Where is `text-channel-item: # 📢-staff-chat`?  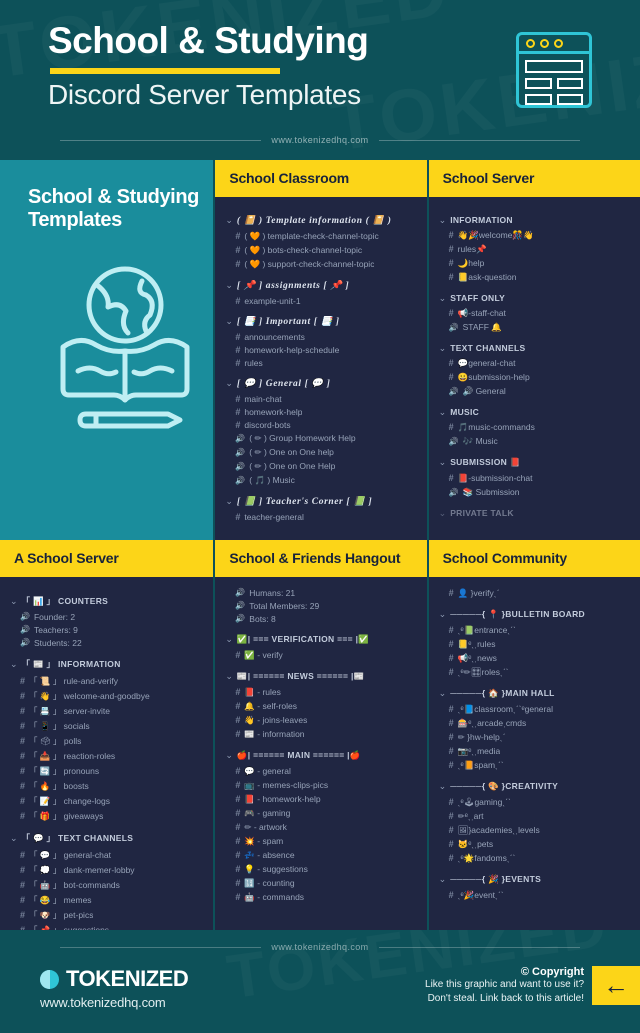
text-channel-item: # 📢-staff-chat is located at coordinates (534, 313).